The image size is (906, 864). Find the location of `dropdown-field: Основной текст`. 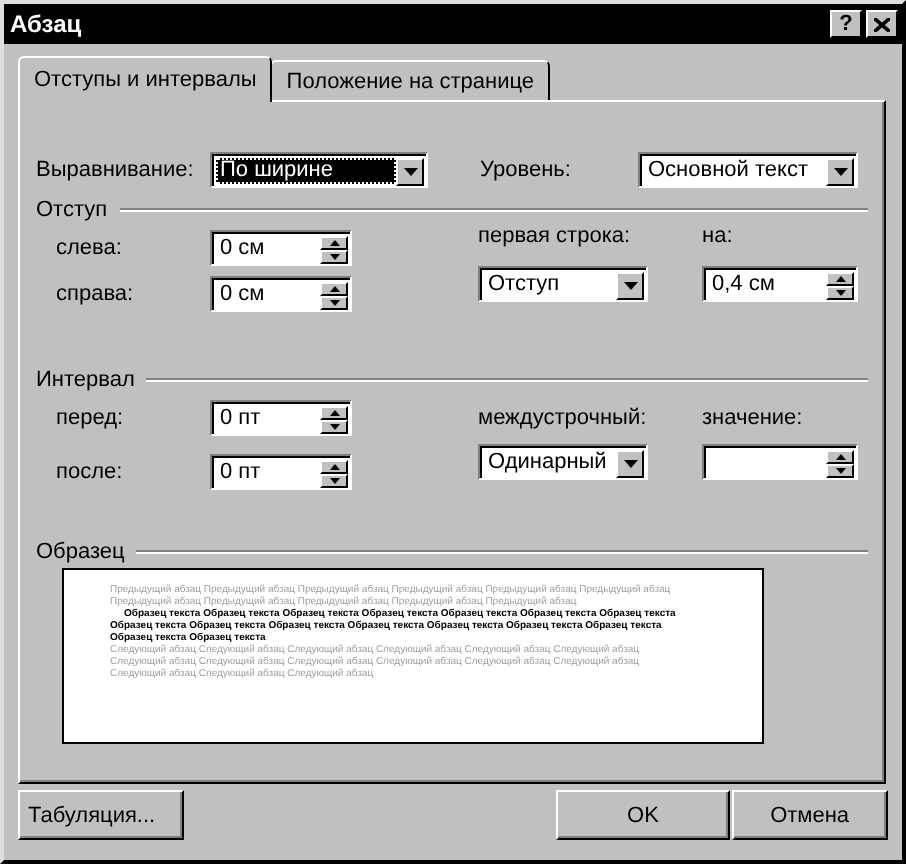

dropdown-field: Основной текст is located at coordinates (748, 170).